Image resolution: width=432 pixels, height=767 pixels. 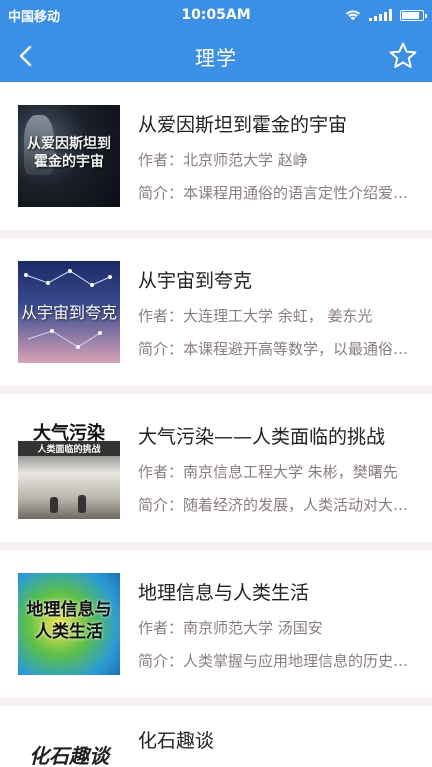 I want to click on course-author: 作者：大连理工大学 余虹， 姜东光, so click(x=255, y=315).